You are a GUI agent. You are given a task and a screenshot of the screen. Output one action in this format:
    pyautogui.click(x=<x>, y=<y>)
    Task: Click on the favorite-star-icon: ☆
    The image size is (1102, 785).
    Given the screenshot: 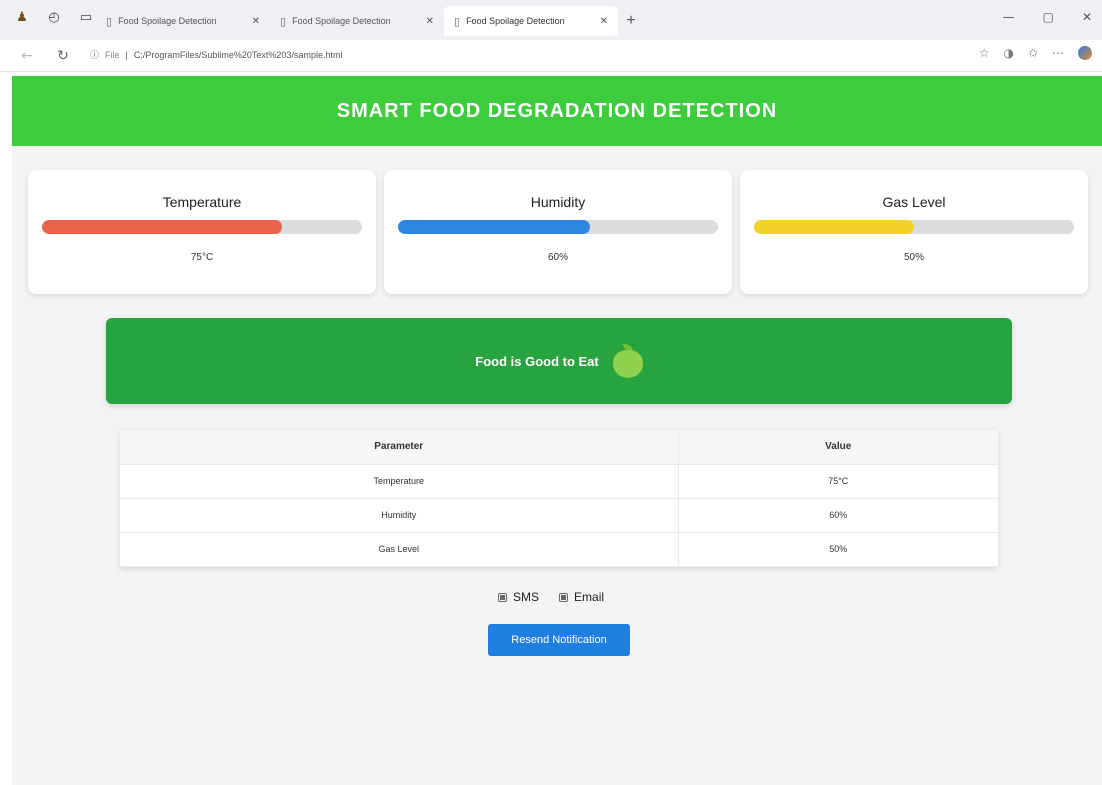 What is the action you would take?
    pyautogui.click(x=984, y=53)
    